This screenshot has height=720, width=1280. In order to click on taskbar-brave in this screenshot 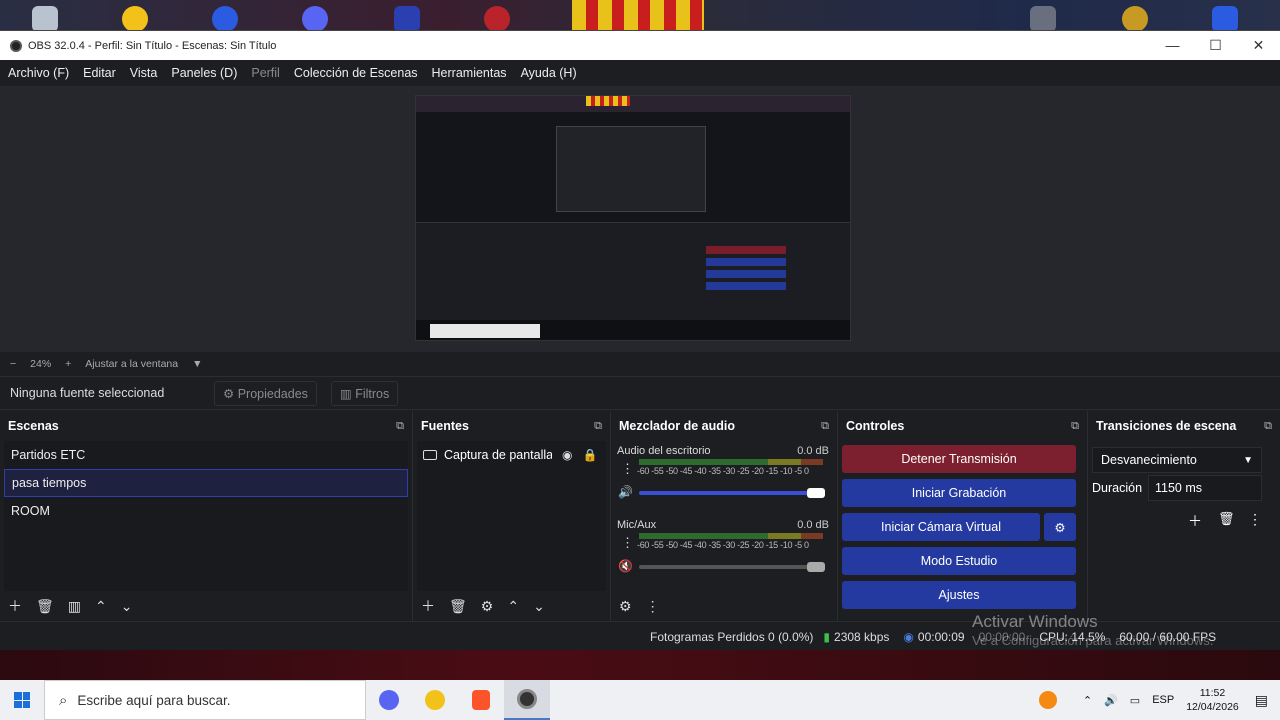, I will do `click(481, 700)`.